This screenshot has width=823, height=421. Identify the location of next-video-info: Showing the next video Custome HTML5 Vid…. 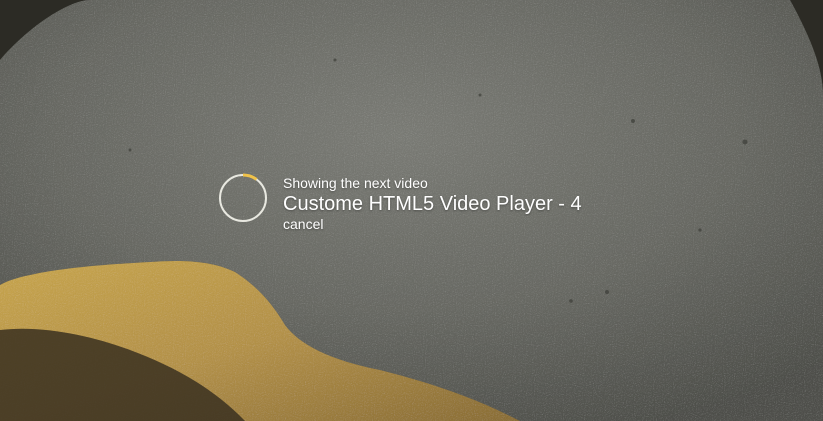
(432, 203).